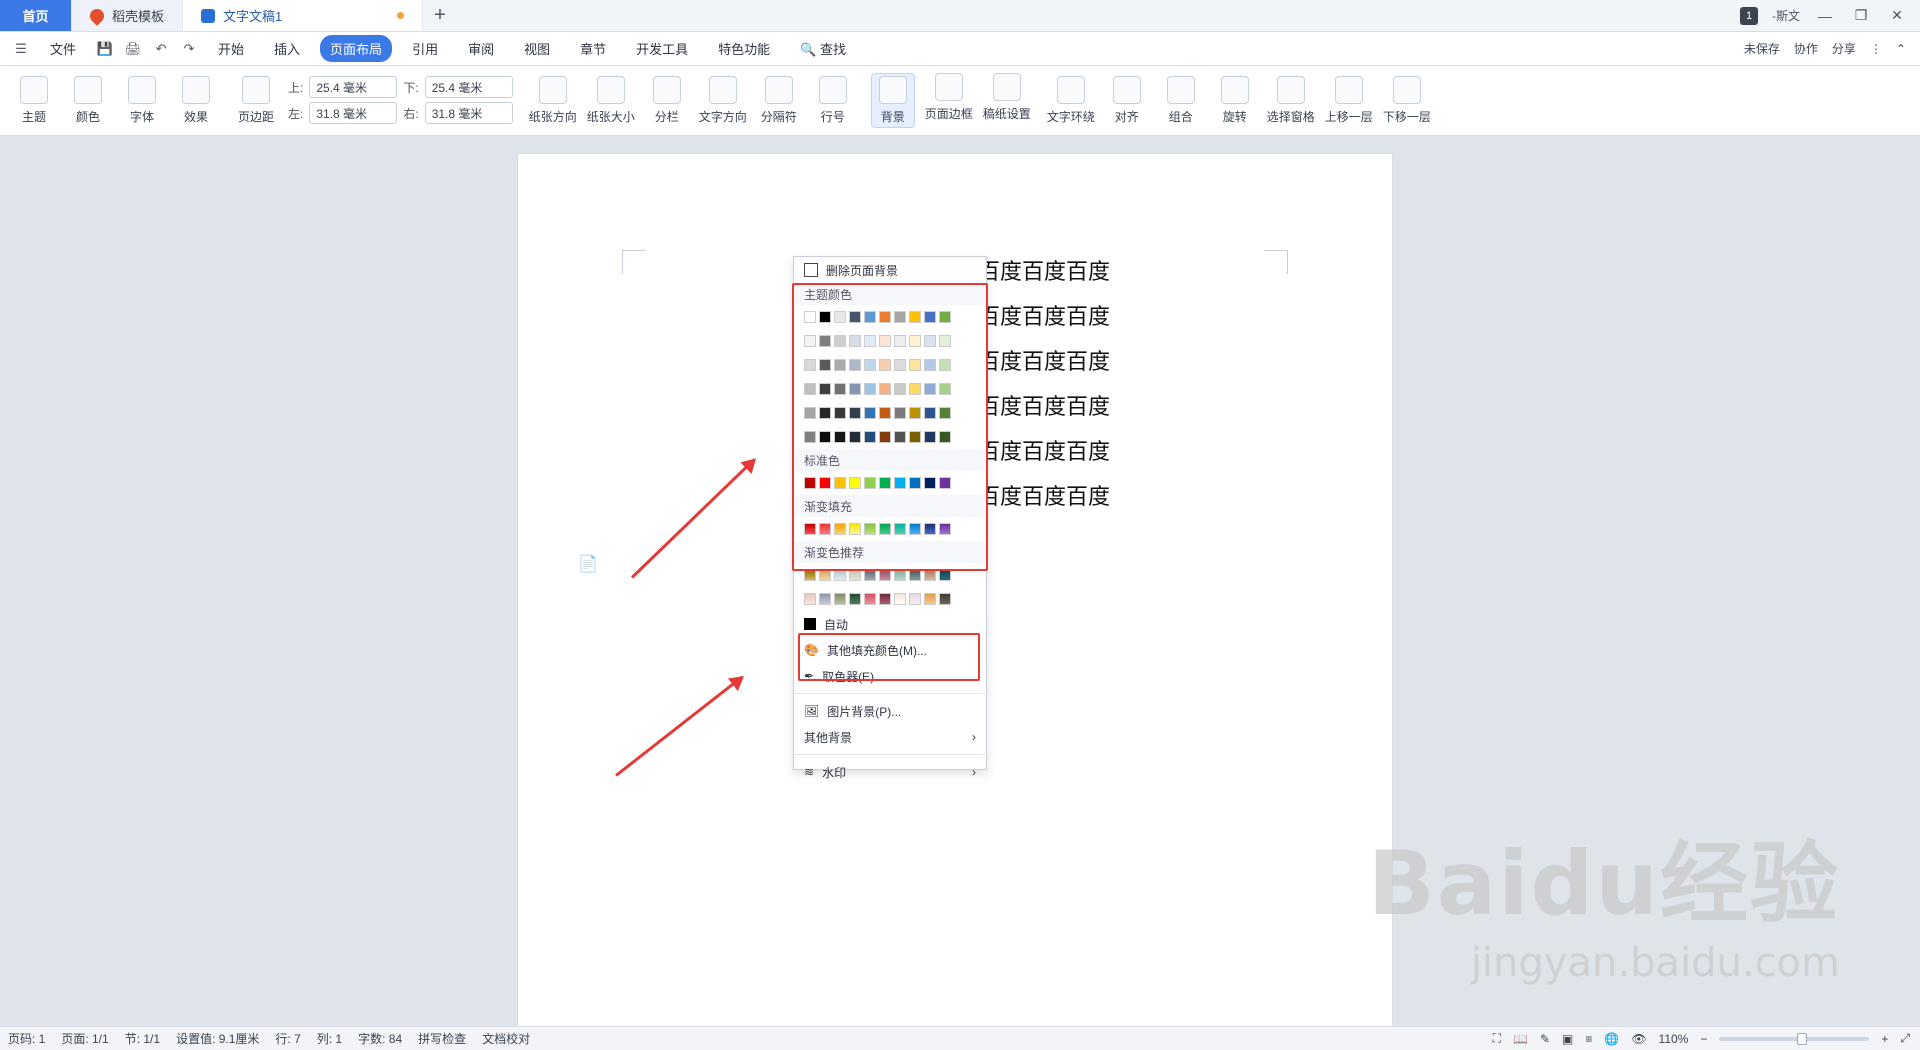 The width and height of the screenshot is (1920, 1050). I want to click on save-icon: 💾, so click(105, 49).